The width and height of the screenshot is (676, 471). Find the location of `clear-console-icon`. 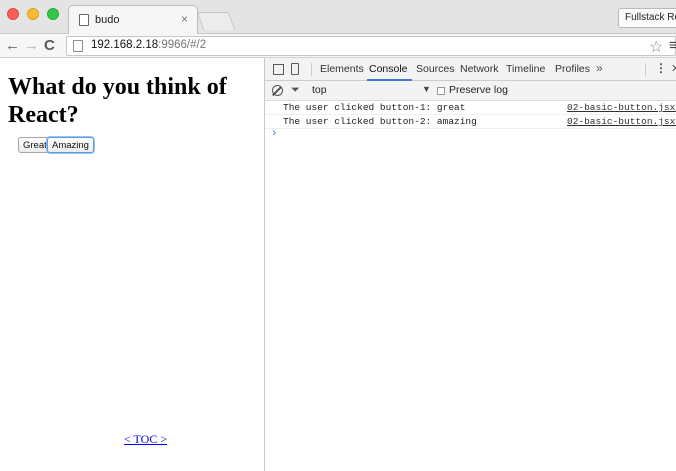

clear-console-icon is located at coordinates (277, 90).